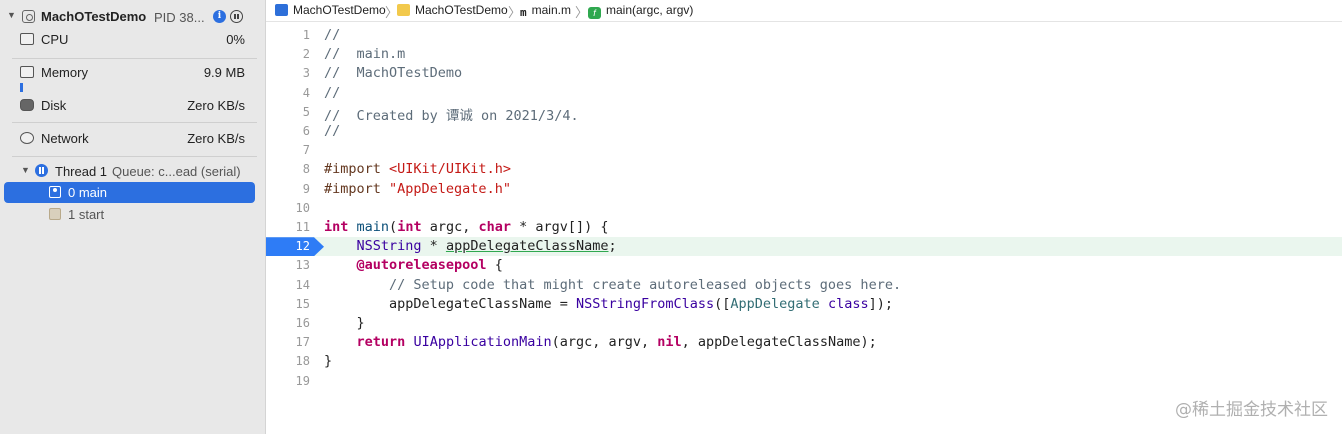 The height and width of the screenshot is (434, 1342). Describe the element at coordinates (804, 169) in the screenshot. I see `code-line: 8 #import <UIKit/UIKit.h>` at that location.